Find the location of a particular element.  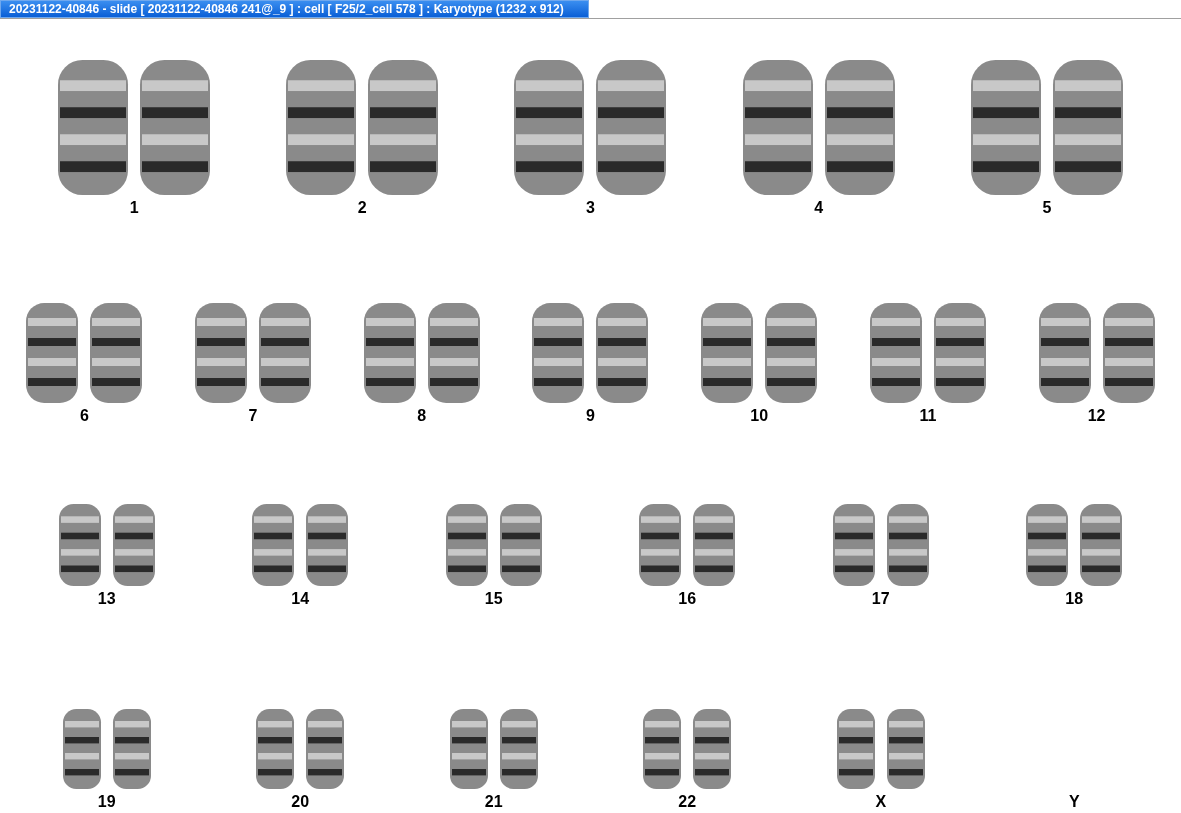

chromosome-label: 1 is located at coordinates (134, 208).